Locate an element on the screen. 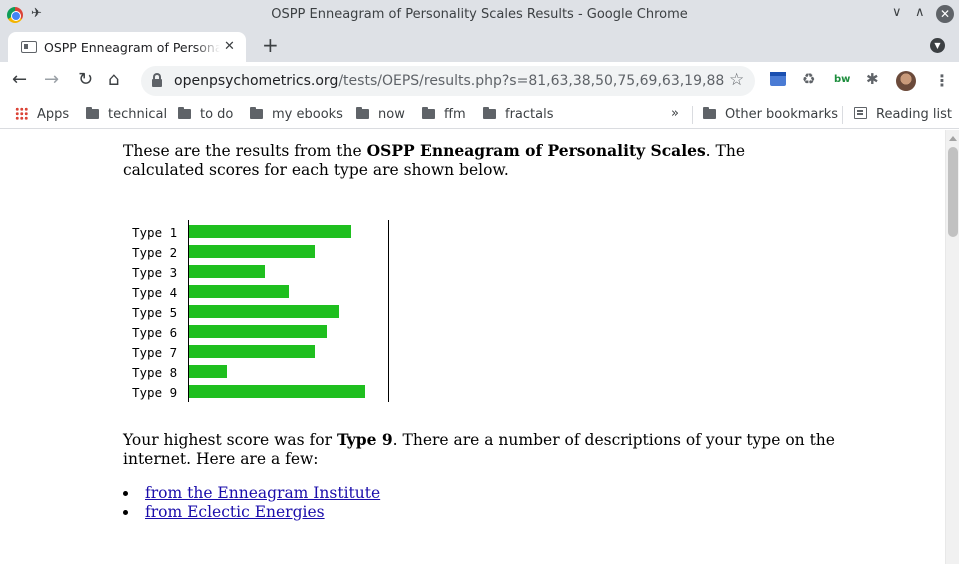 Image resolution: width=959 pixels, height=564 pixels. bar-label: Type 4 is located at coordinates (155, 292).